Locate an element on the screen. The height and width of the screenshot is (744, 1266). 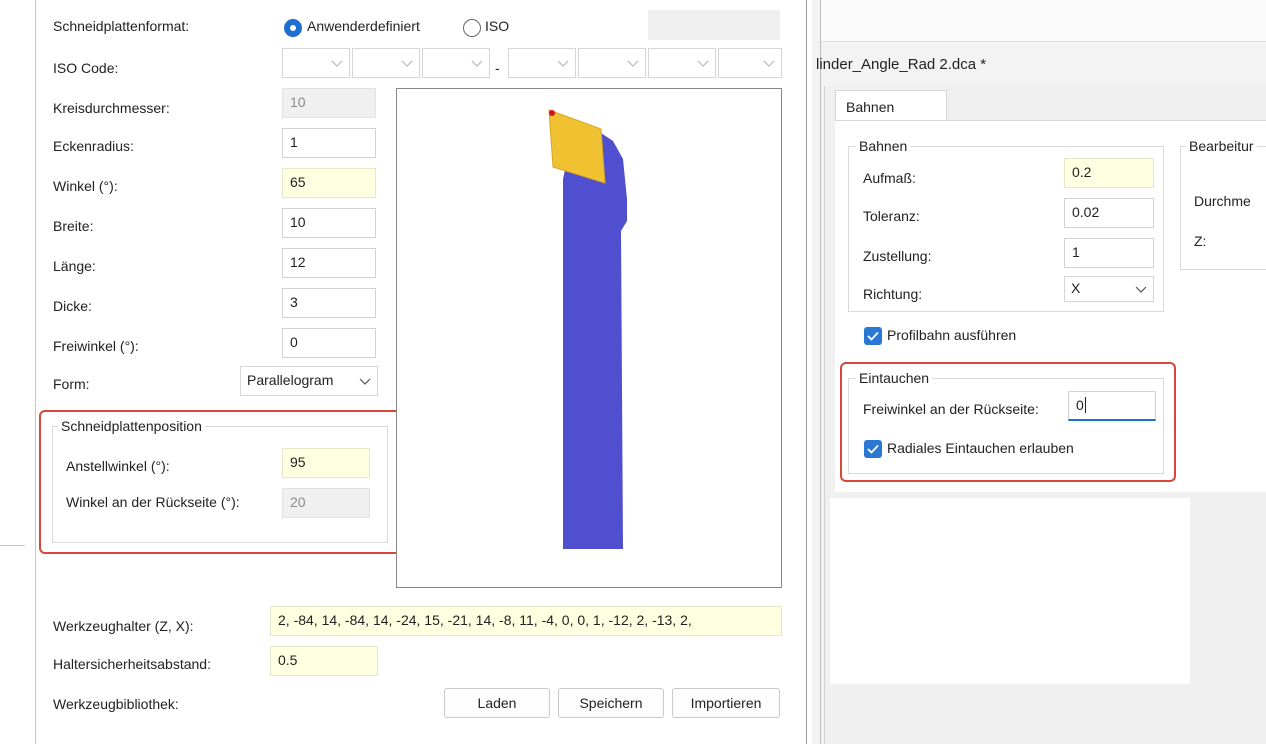
radio-iso-label: ISO is located at coordinates (497, 26).